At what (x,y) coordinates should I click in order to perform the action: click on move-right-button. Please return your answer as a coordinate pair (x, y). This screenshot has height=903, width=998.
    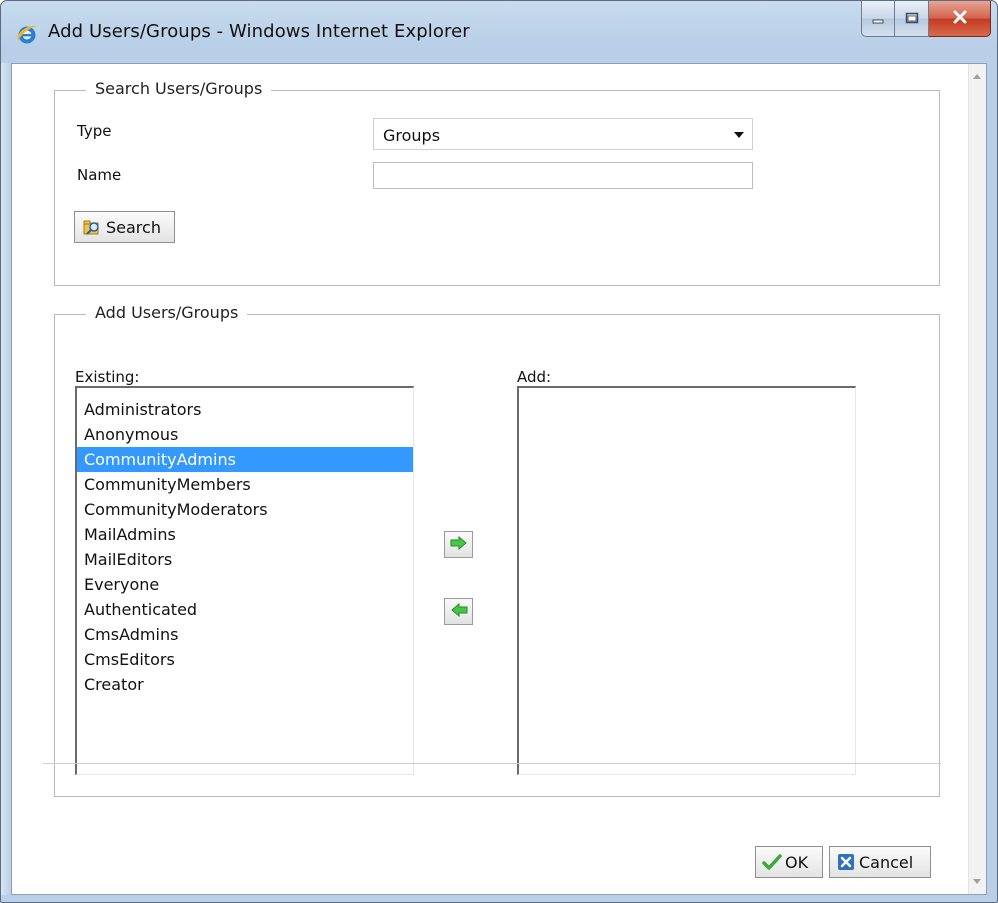
    Looking at the image, I should click on (458, 544).